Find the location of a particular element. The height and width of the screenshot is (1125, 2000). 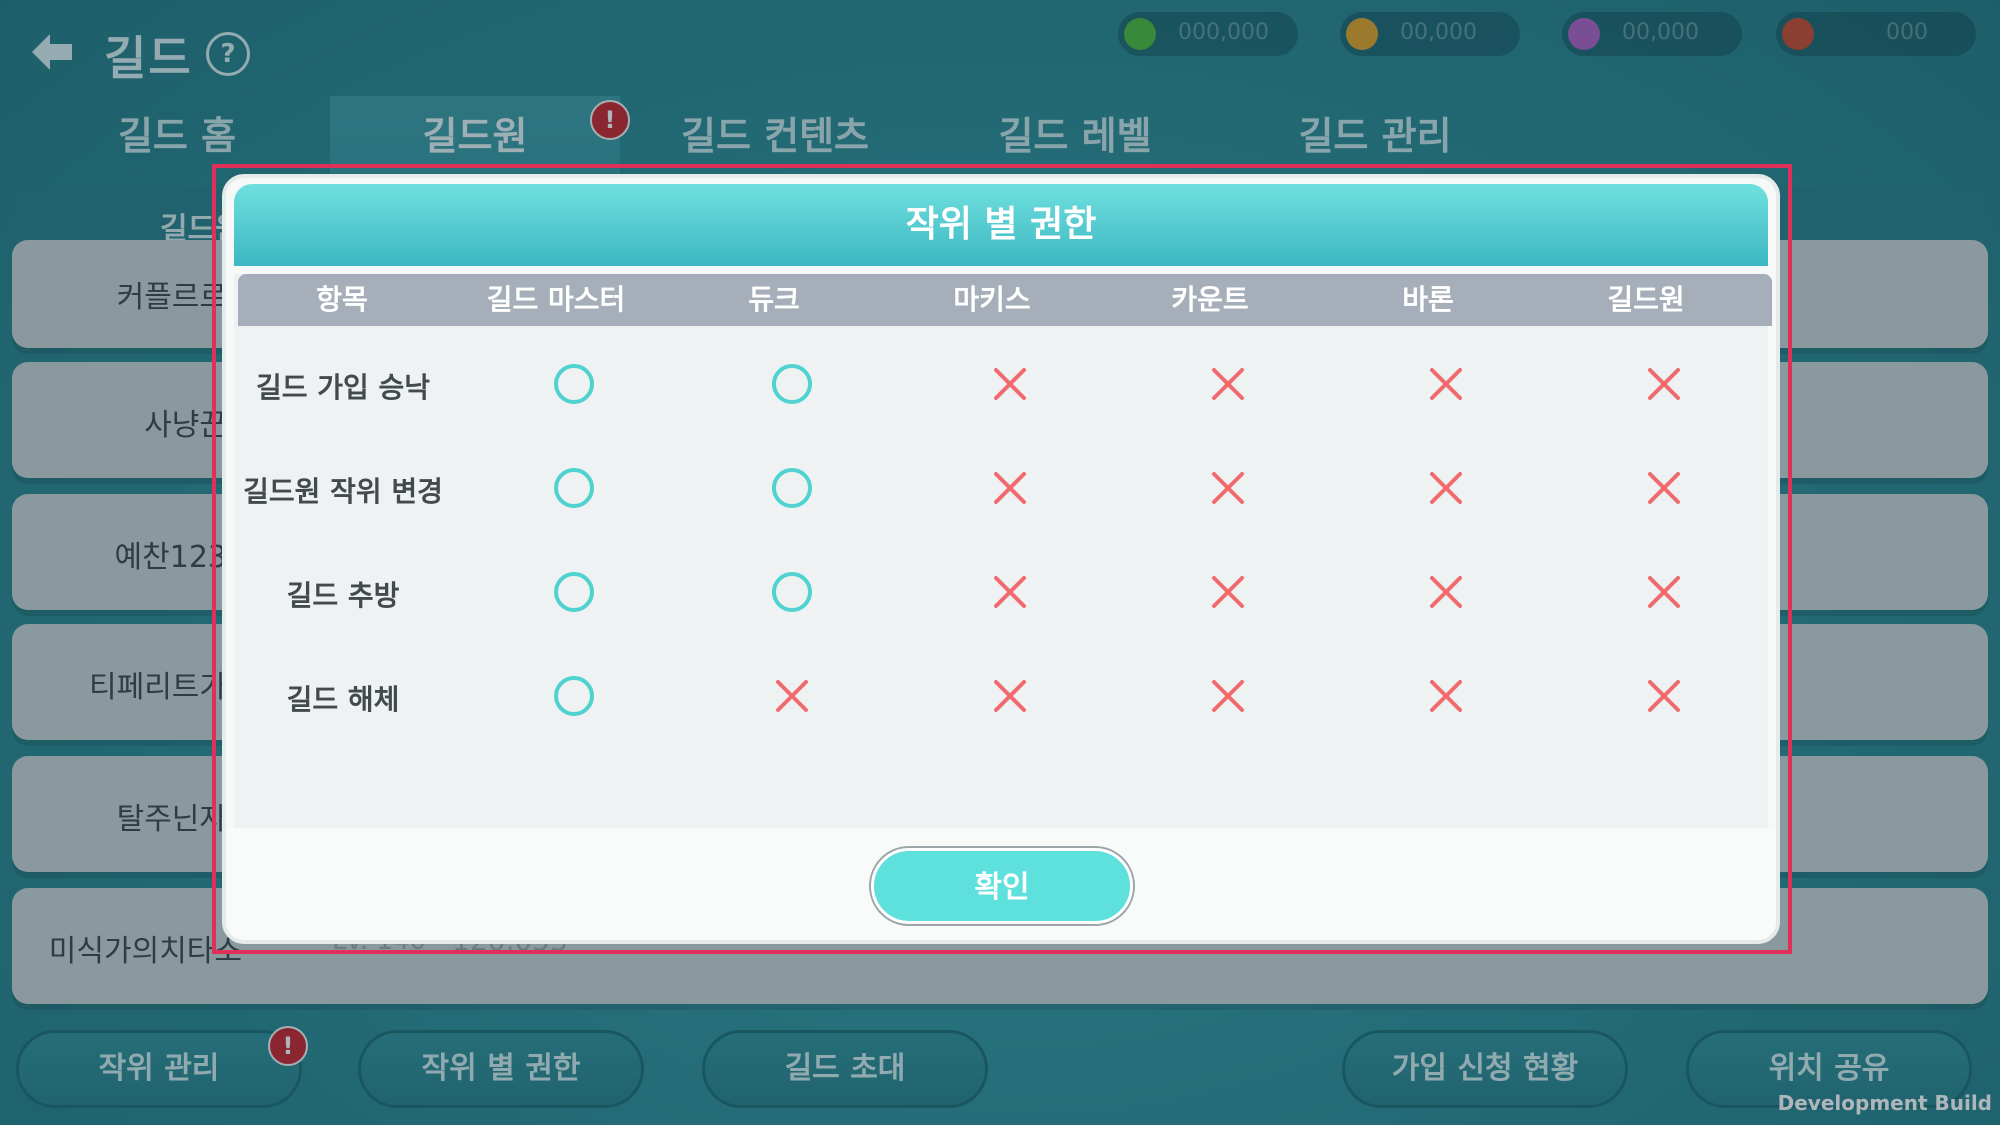

dialog-title: 작위 별 권한 is located at coordinates (1001, 224).